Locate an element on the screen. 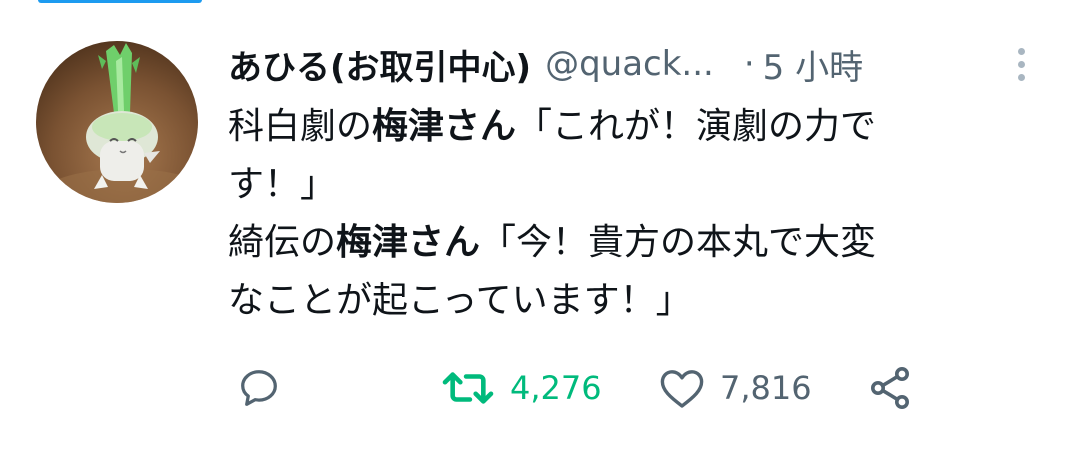  avatar is located at coordinates (117, 122).